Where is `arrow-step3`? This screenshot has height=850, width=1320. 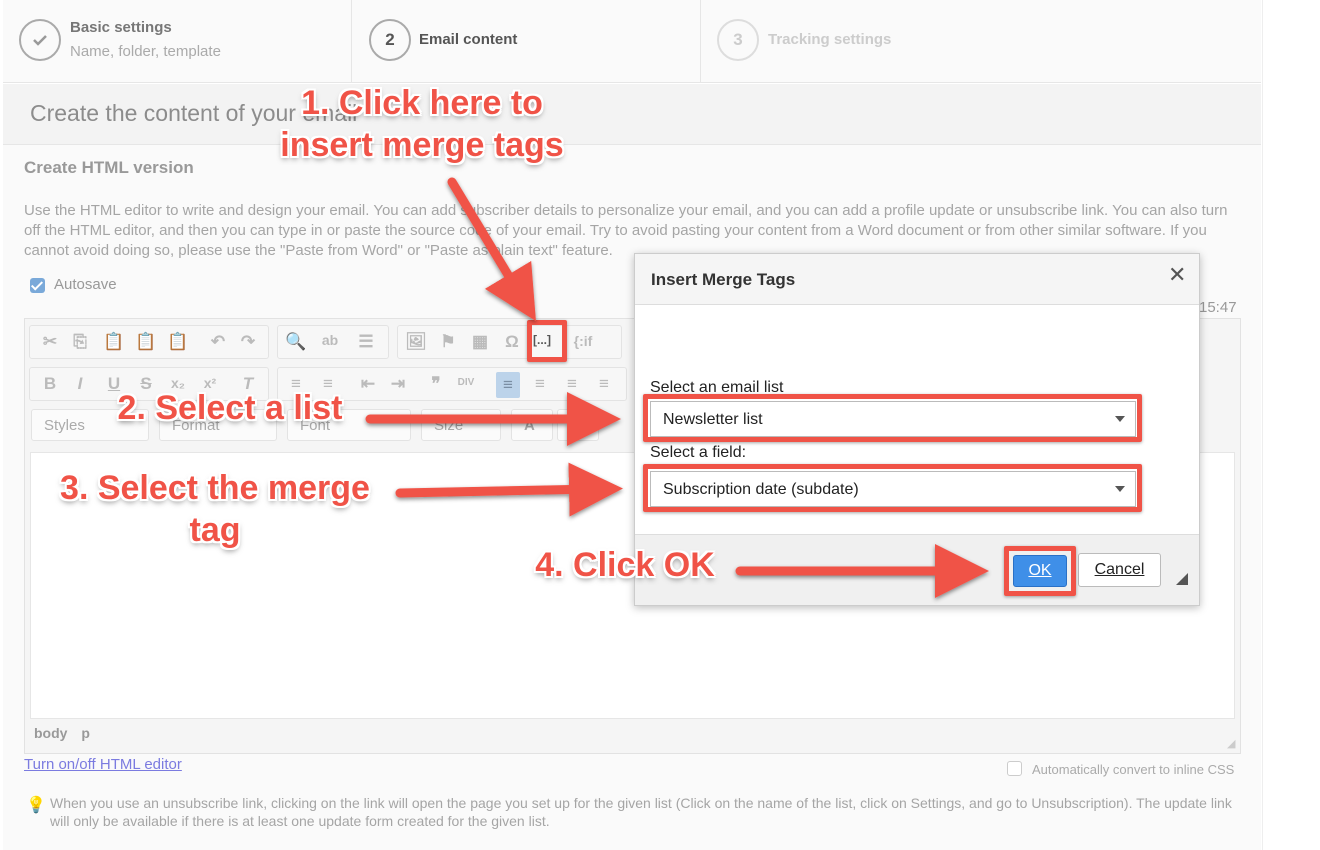 arrow-step3 is located at coordinates (509, 489).